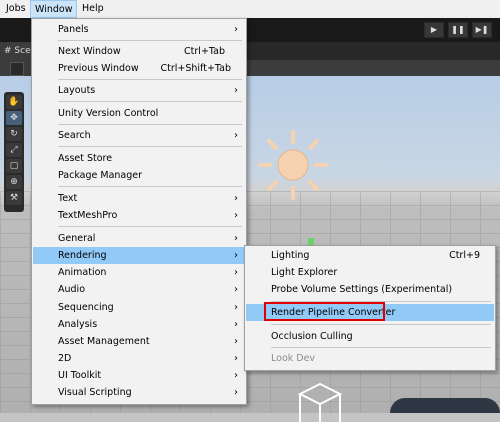 The height and width of the screenshot is (422, 500). Describe the element at coordinates (139, 135) in the screenshot. I see `menu-item-search: Search ›` at that location.